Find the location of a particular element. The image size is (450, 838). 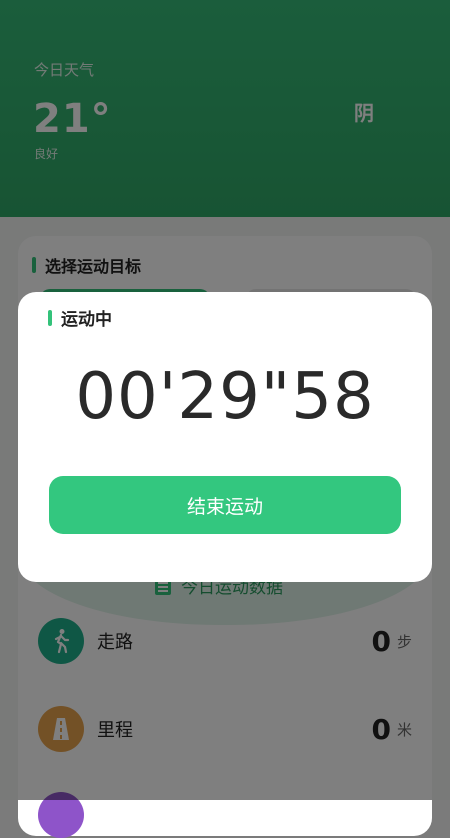

section-marker is located at coordinates (50, 317).